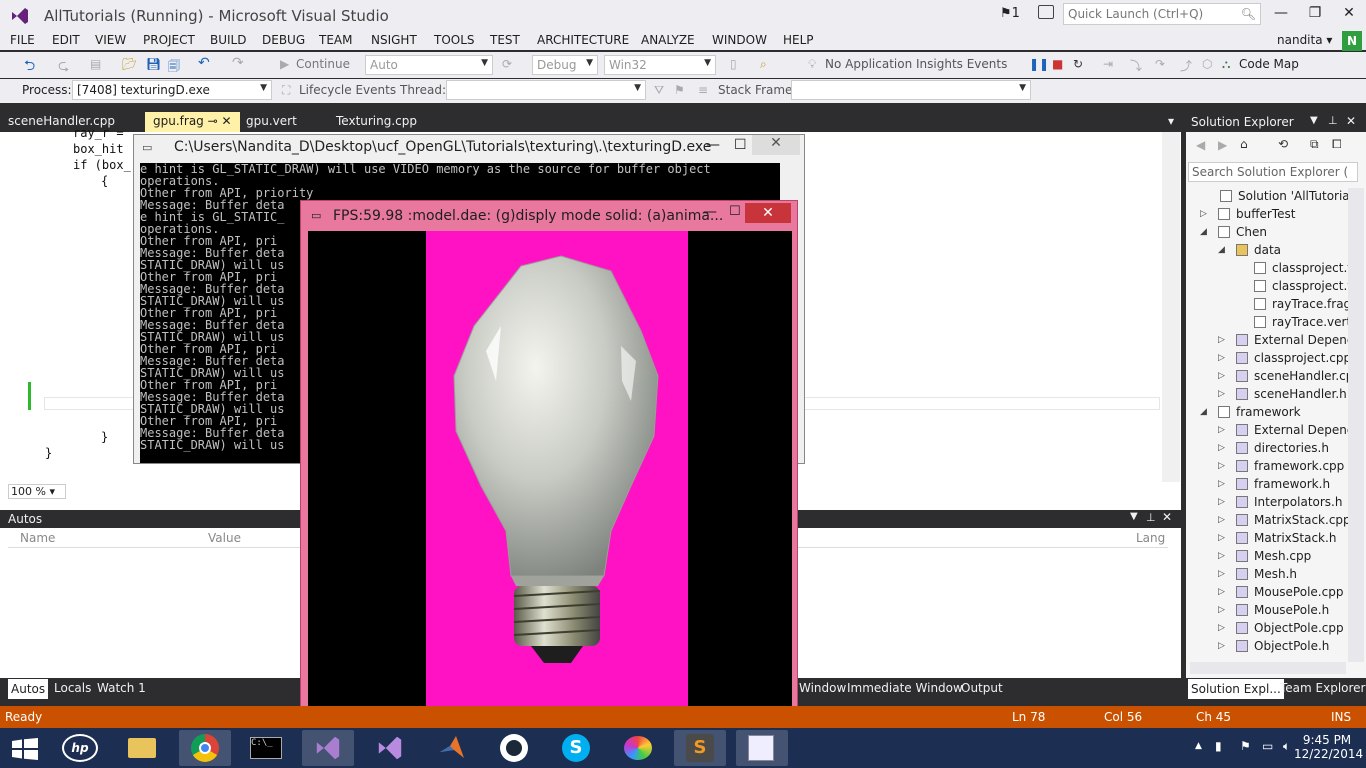  What do you see at coordinates (454, 40) in the screenshot?
I see `menu-tools: TOOLS` at bounding box center [454, 40].